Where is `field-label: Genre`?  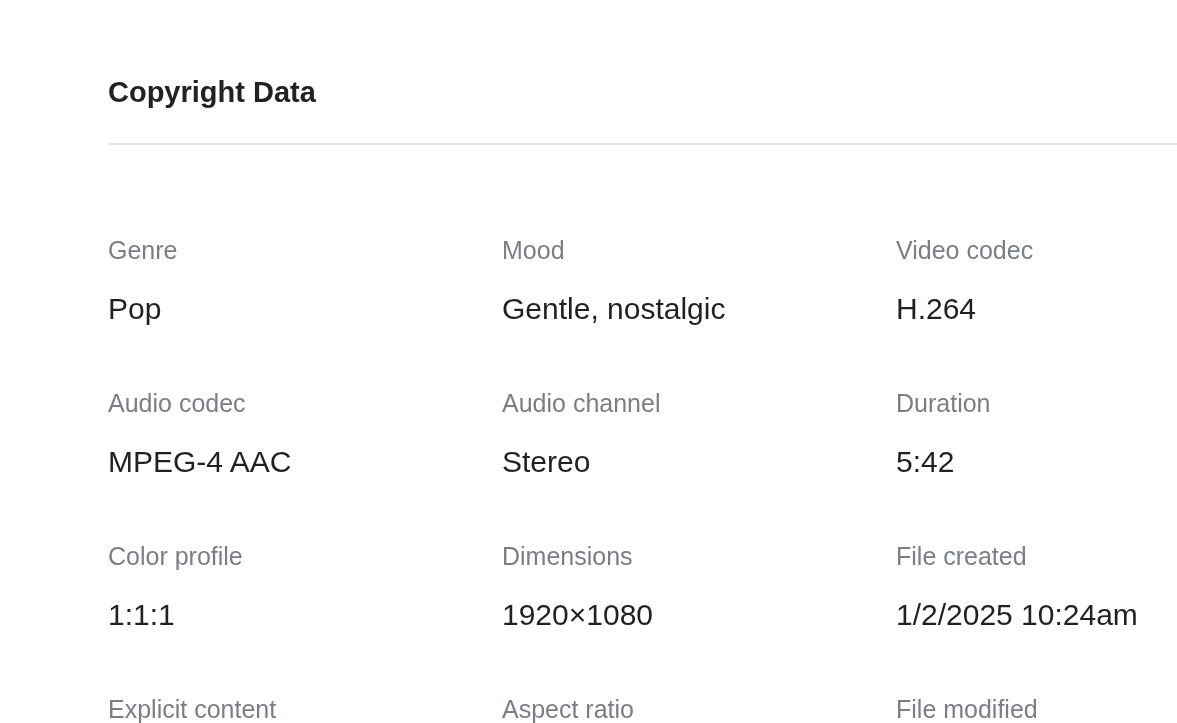 field-label: Genre is located at coordinates (143, 250).